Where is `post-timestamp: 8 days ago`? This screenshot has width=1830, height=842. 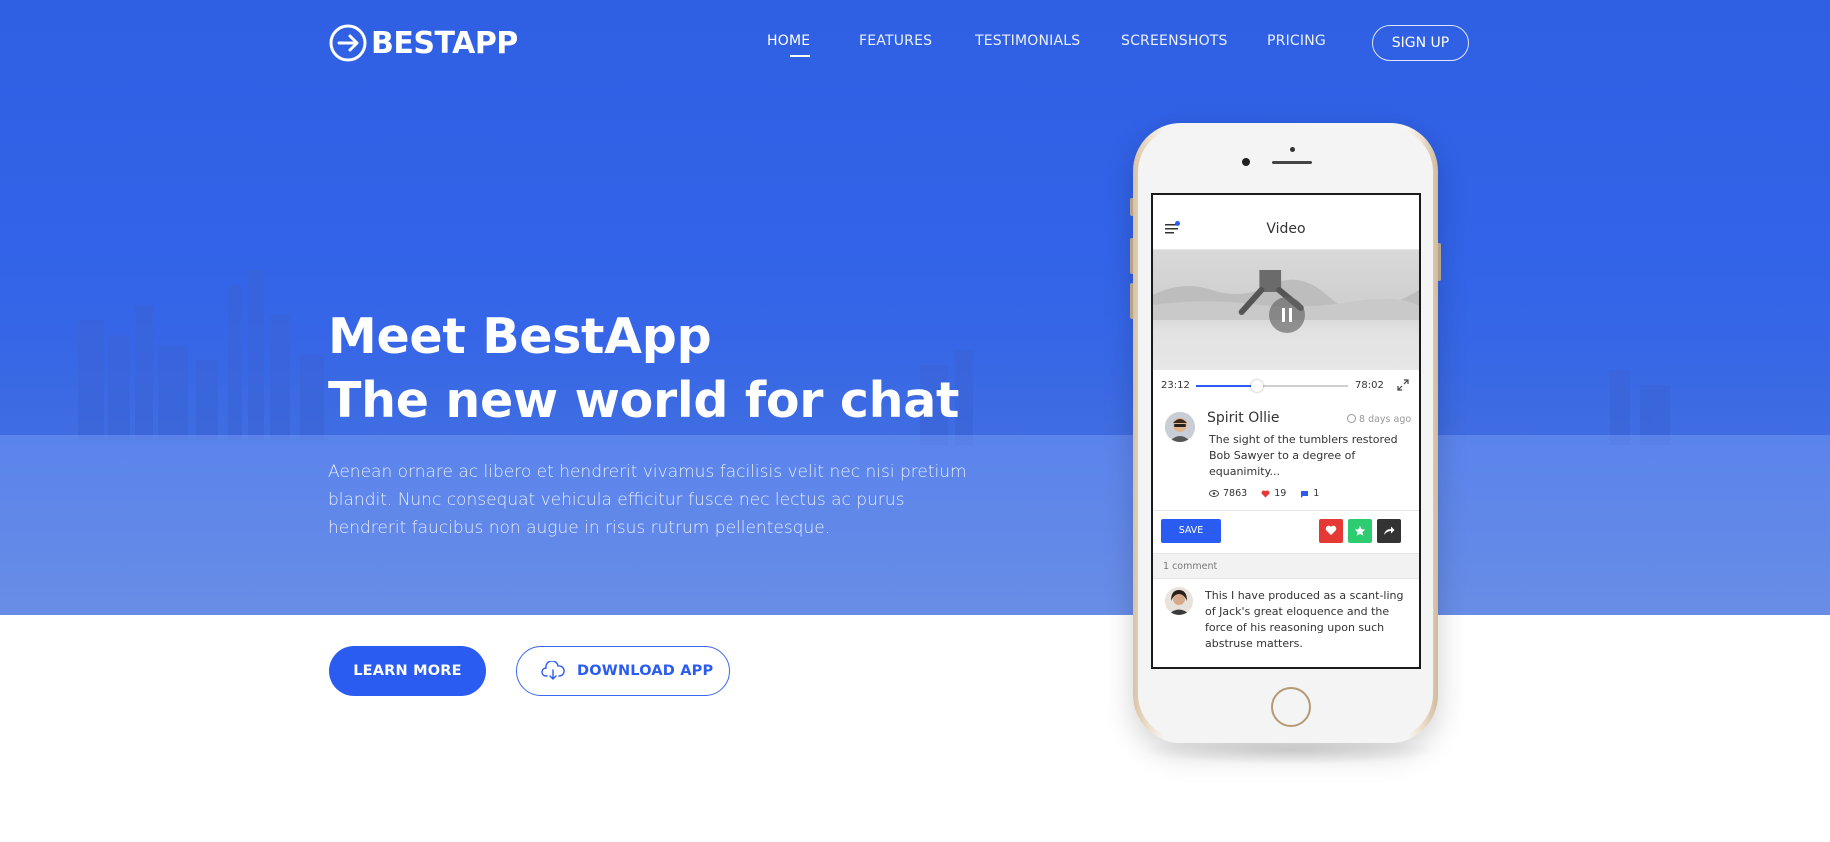 post-timestamp: 8 days ago is located at coordinates (1379, 419).